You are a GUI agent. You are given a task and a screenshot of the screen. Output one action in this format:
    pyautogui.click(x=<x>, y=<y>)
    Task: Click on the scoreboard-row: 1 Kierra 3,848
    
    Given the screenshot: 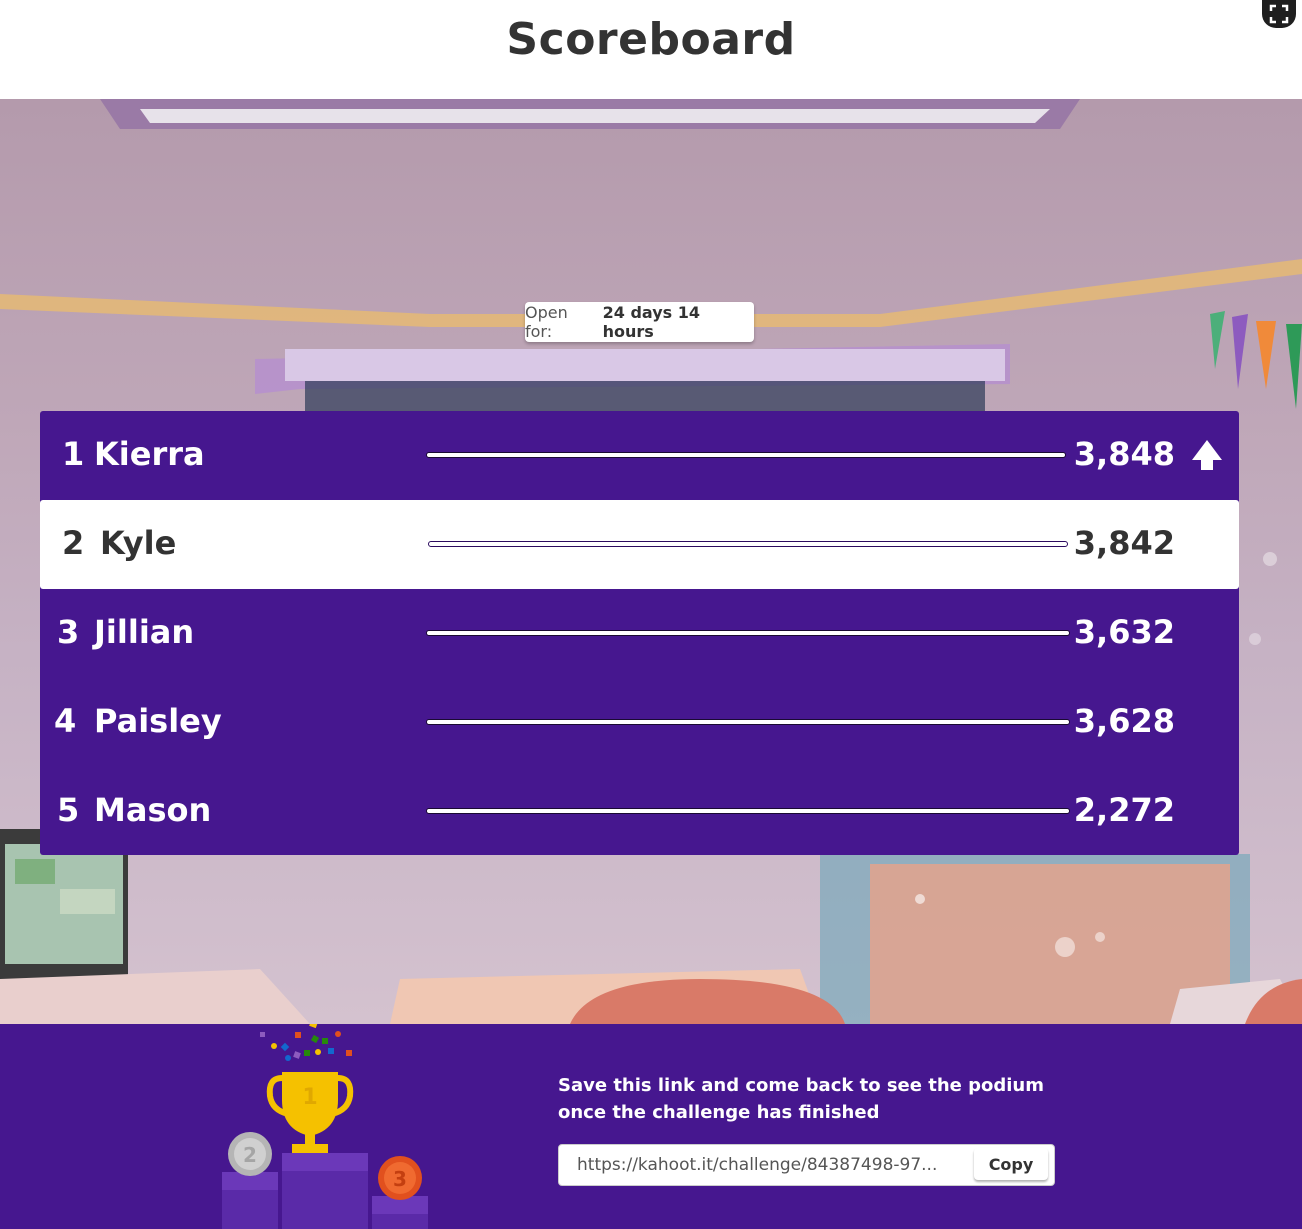 What is the action you would take?
    pyautogui.click(x=639, y=455)
    